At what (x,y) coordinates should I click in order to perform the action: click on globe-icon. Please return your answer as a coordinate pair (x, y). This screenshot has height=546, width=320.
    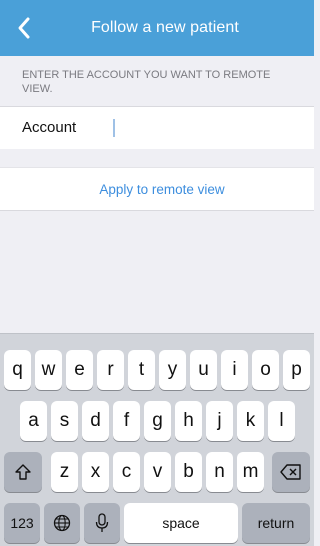
    Looking at the image, I should click on (62, 523).